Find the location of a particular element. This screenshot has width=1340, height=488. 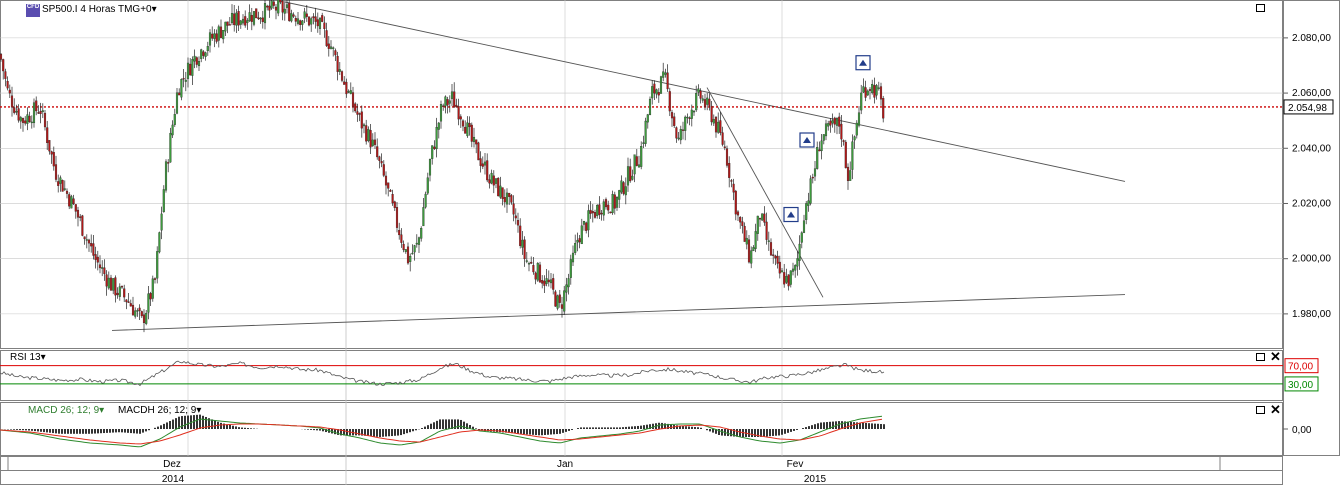

rsi-pane is located at coordinates (641, 375).